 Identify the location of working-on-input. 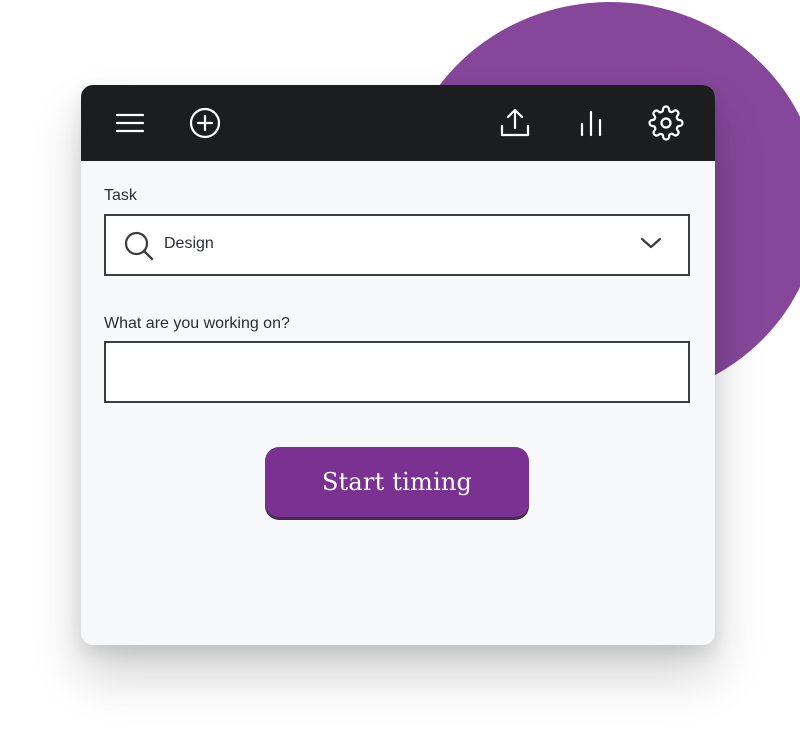
(397, 372).